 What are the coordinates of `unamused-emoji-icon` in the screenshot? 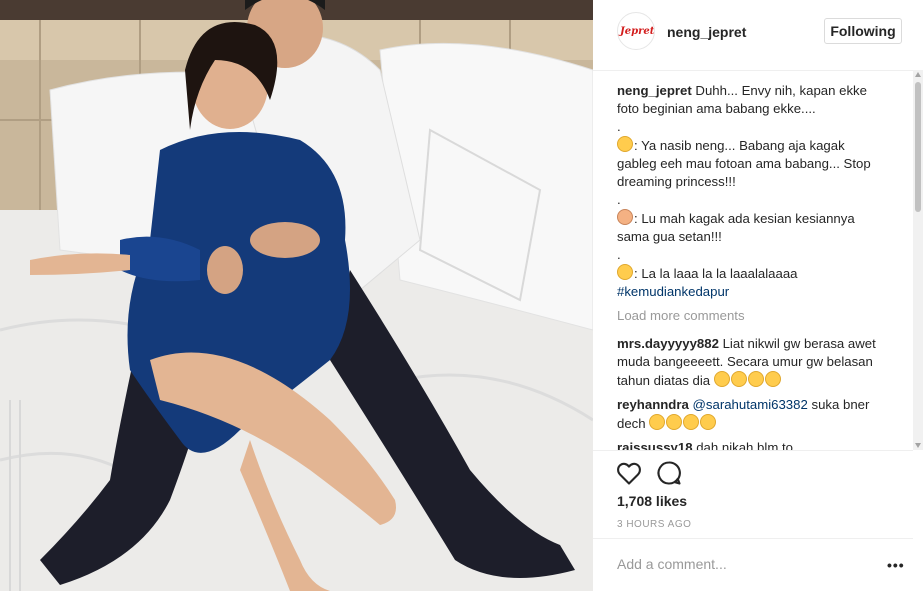 It's located at (674, 422).